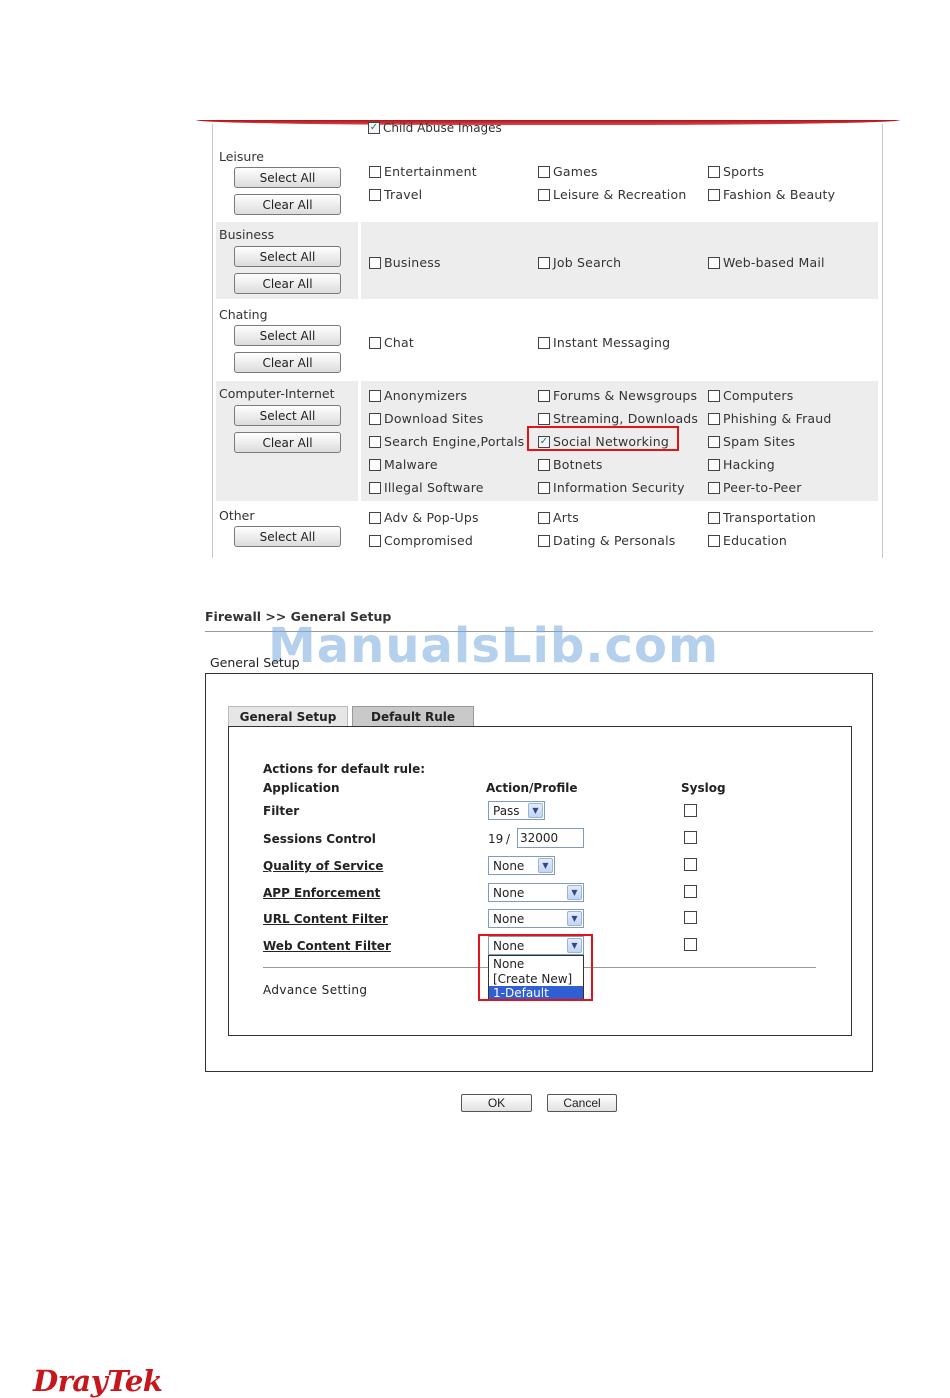 The height and width of the screenshot is (1398, 950). What do you see at coordinates (323, 866) in the screenshot?
I see `link-quality-of-service: Quality of Service` at bounding box center [323, 866].